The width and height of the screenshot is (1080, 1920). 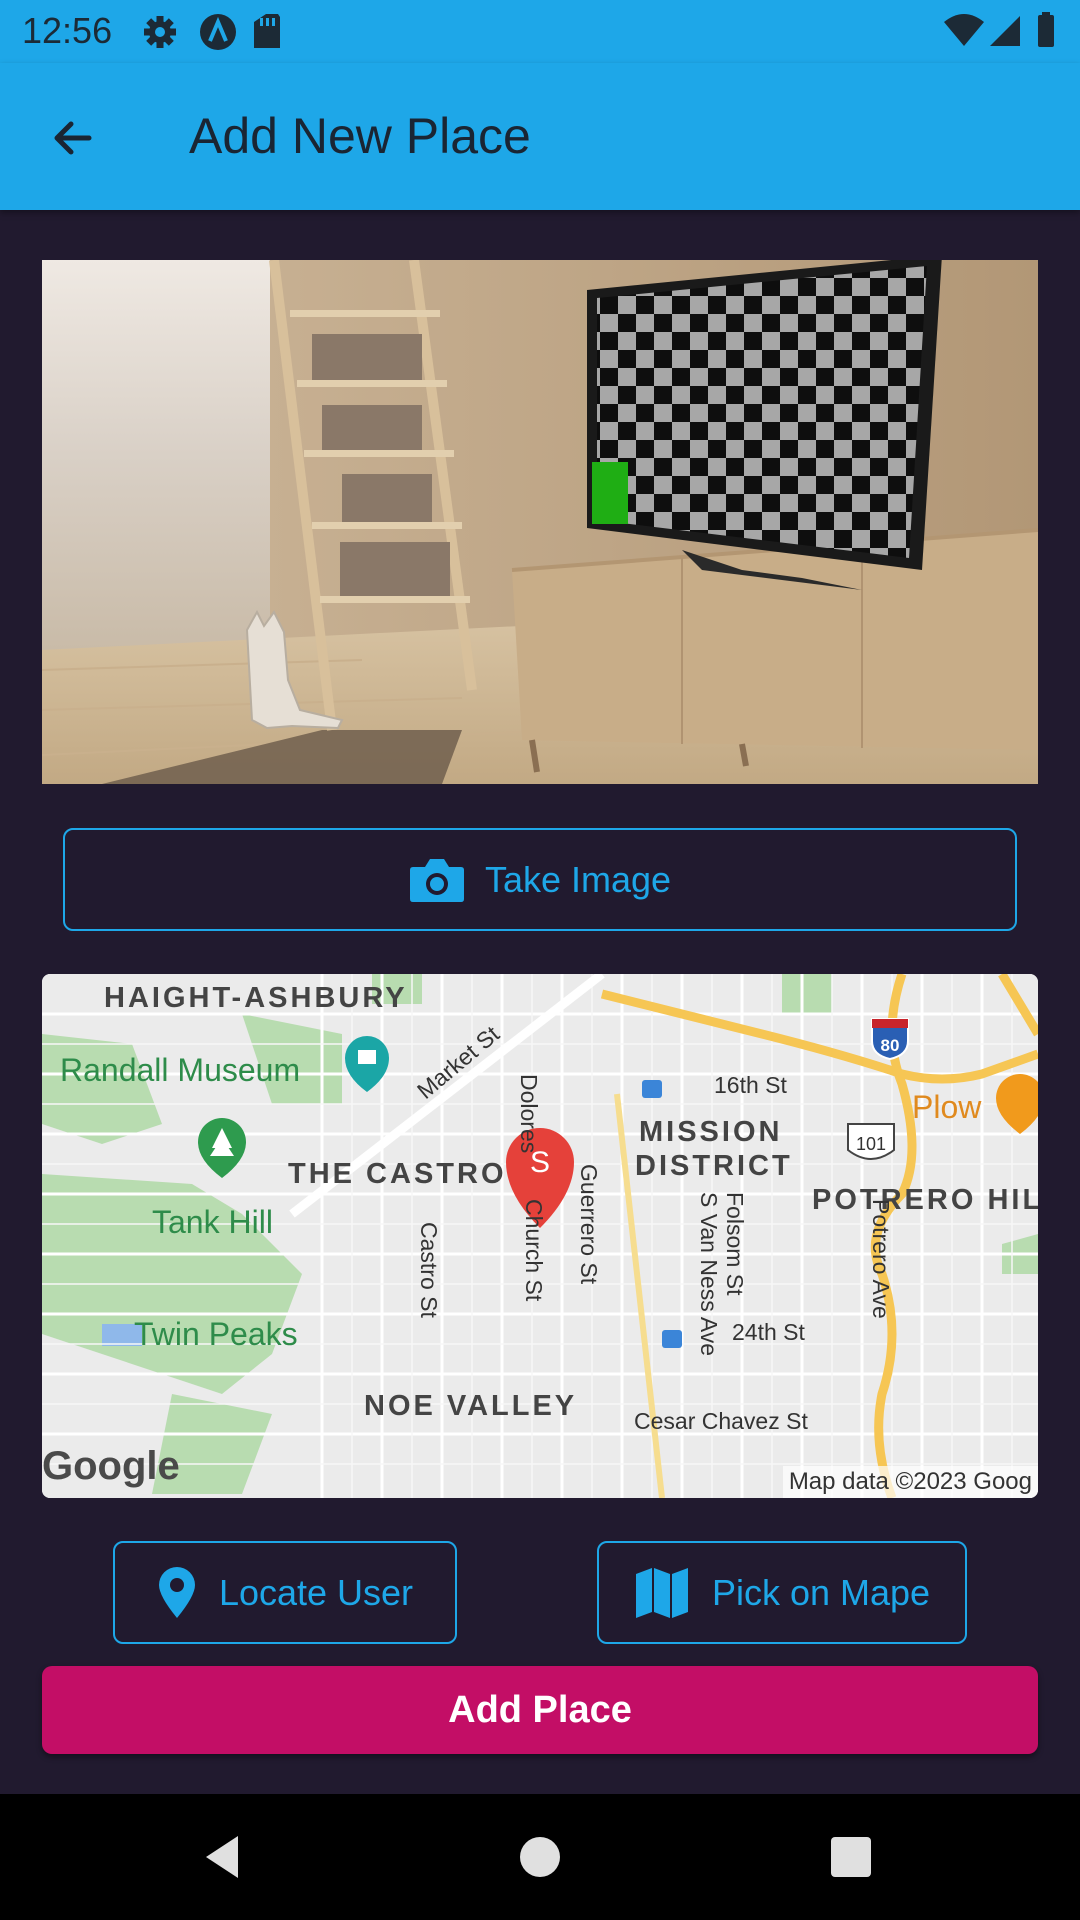 I want to click on map-district-label: POTRERO HIL, so click(x=925, y=1200).